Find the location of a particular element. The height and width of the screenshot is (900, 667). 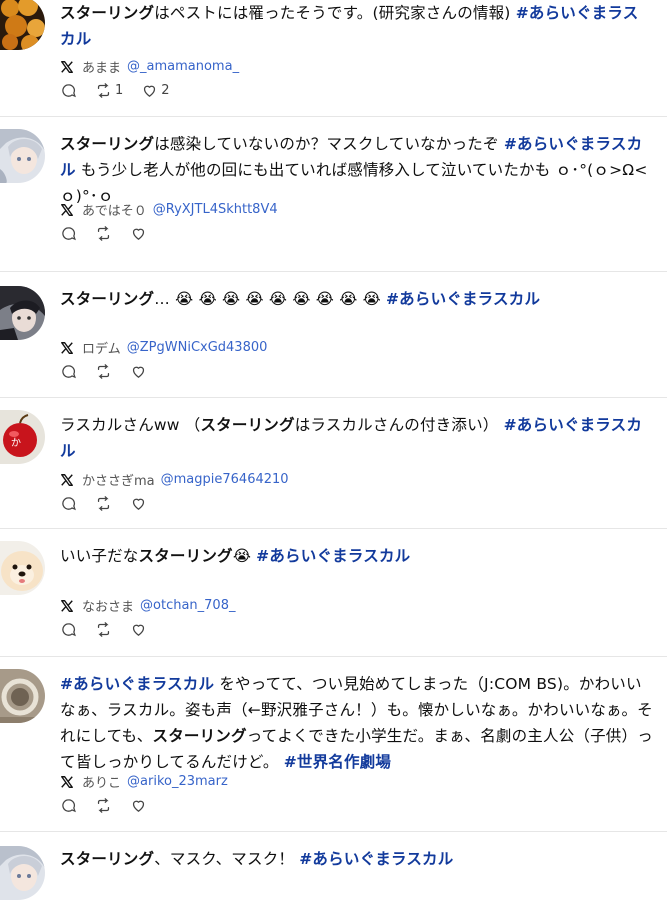

post-actions: 1 2 is located at coordinates (115, 90).